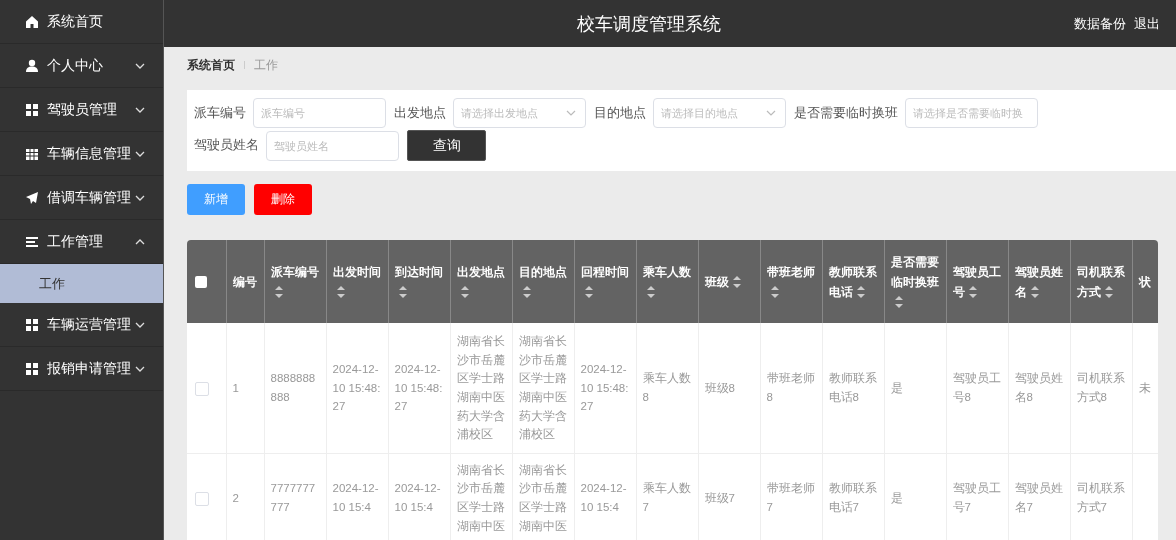 This screenshot has width=1176, height=540. Describe the element at coordinates (852, 497) in the screenshot. I see `table-cell: 教师联系电话7` at that location.